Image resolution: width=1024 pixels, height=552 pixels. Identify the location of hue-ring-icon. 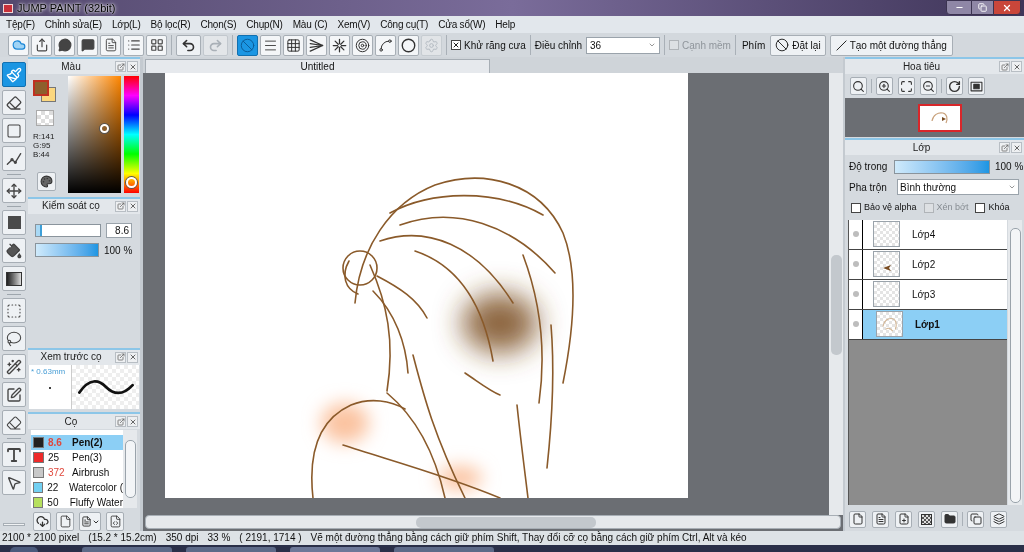
(131, 182).